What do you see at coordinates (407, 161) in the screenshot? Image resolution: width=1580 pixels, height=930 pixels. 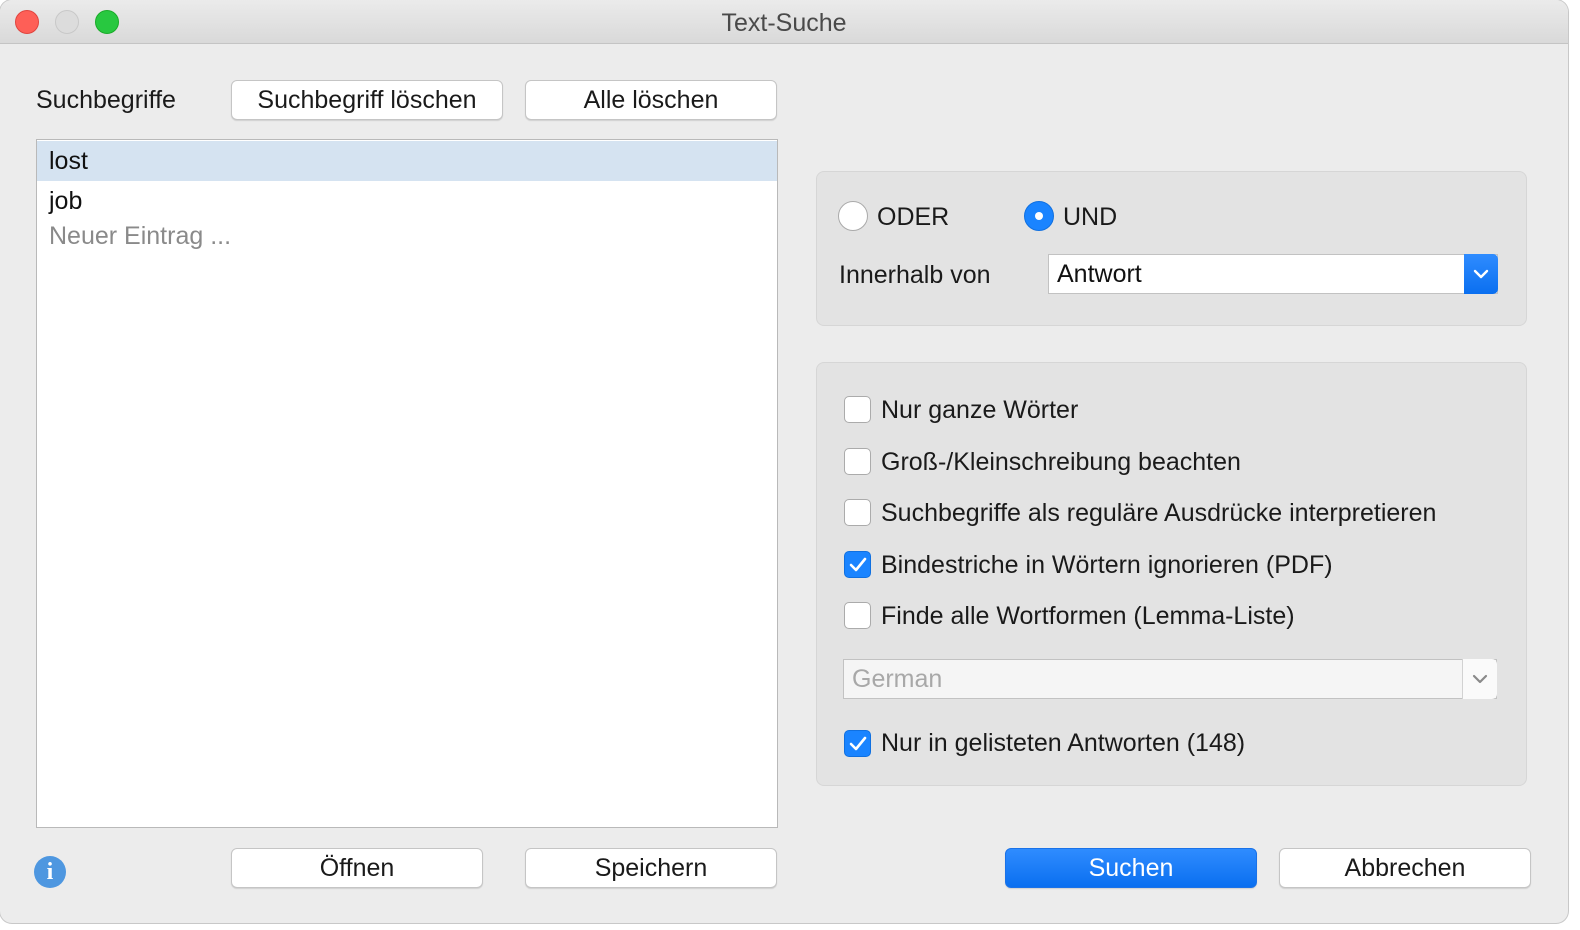 I see `list-item: lost` at bounding box center [407, 161].